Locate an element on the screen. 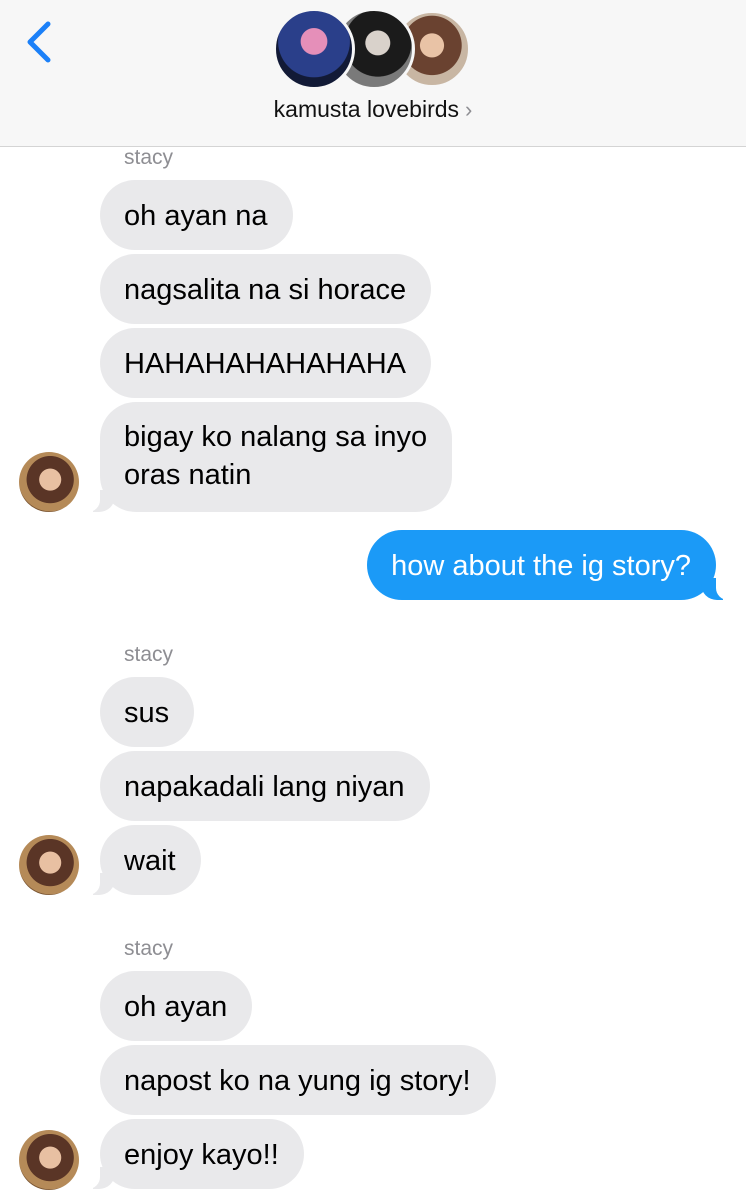  message-bubble: wait is located at coordinates (144, 860).